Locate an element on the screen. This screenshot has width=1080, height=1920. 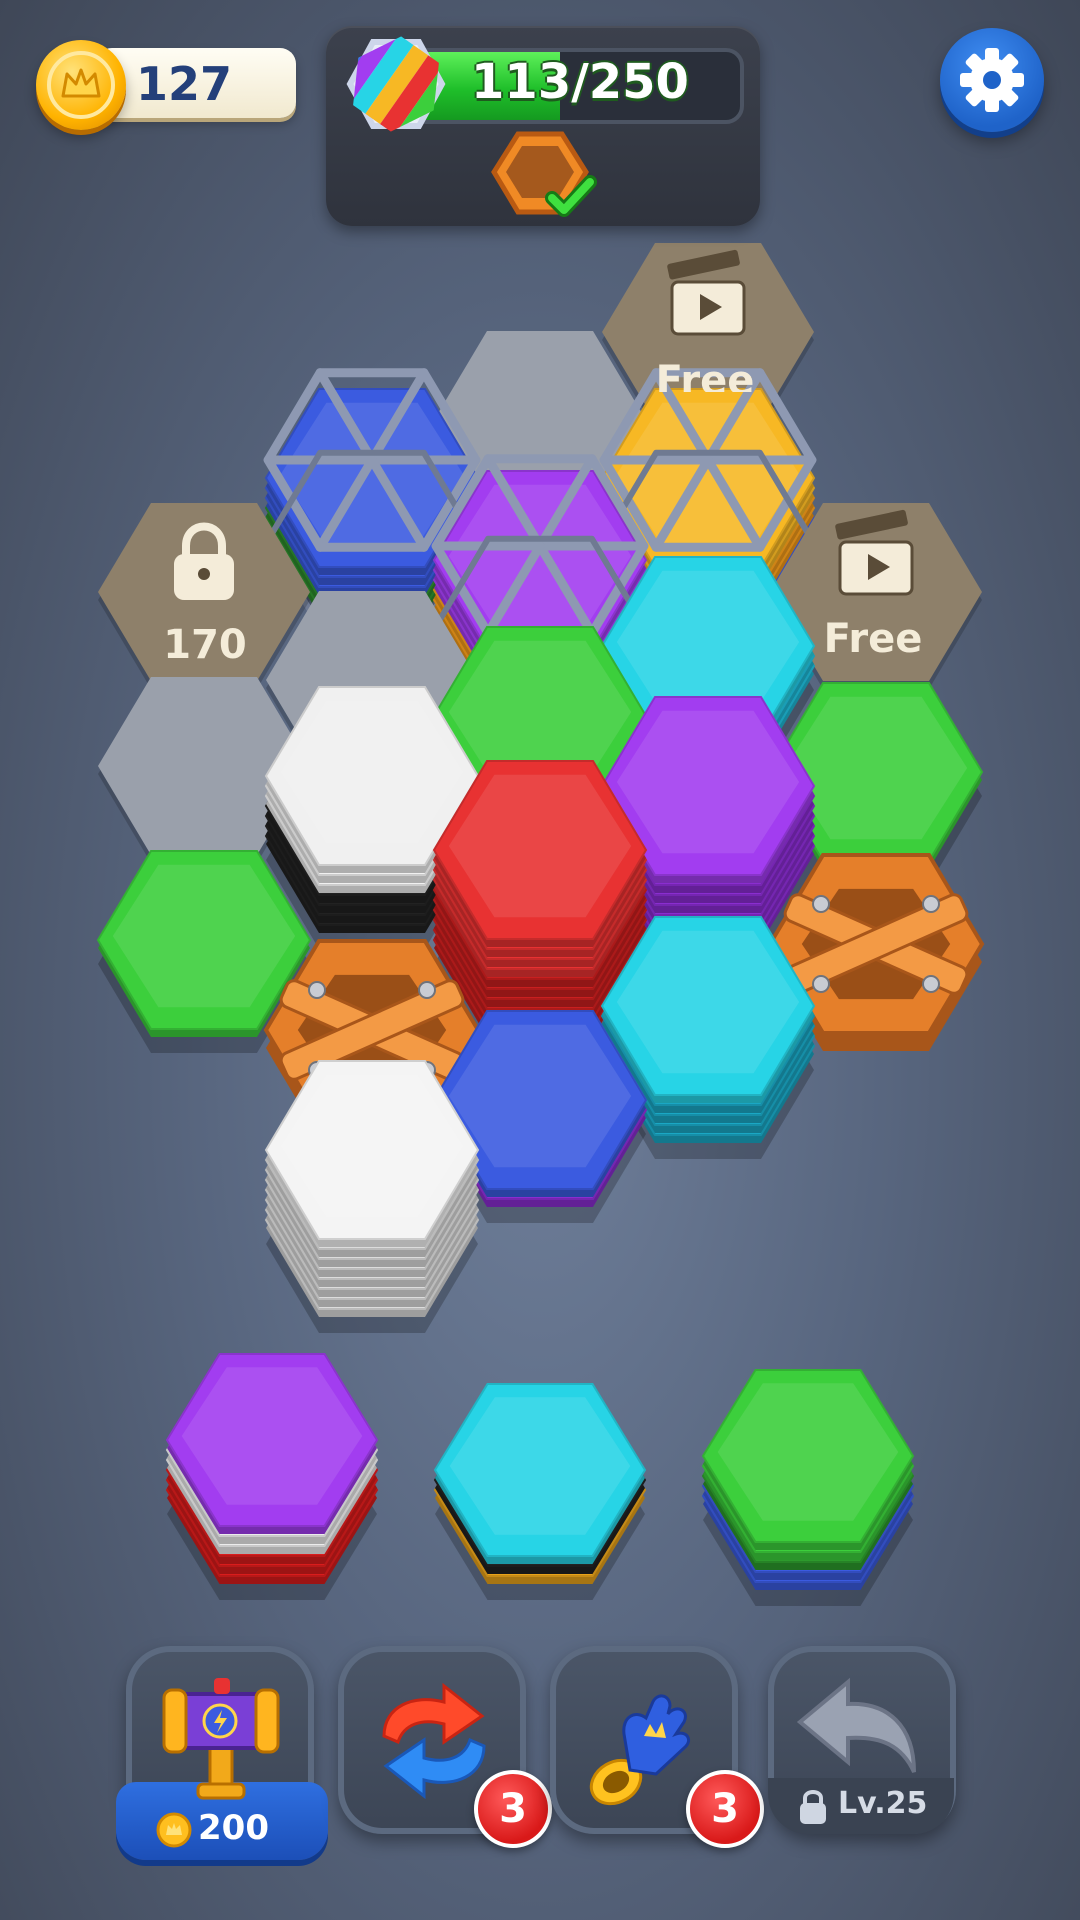
hammer-cost: 200 is located at coordinates (233, 1828).